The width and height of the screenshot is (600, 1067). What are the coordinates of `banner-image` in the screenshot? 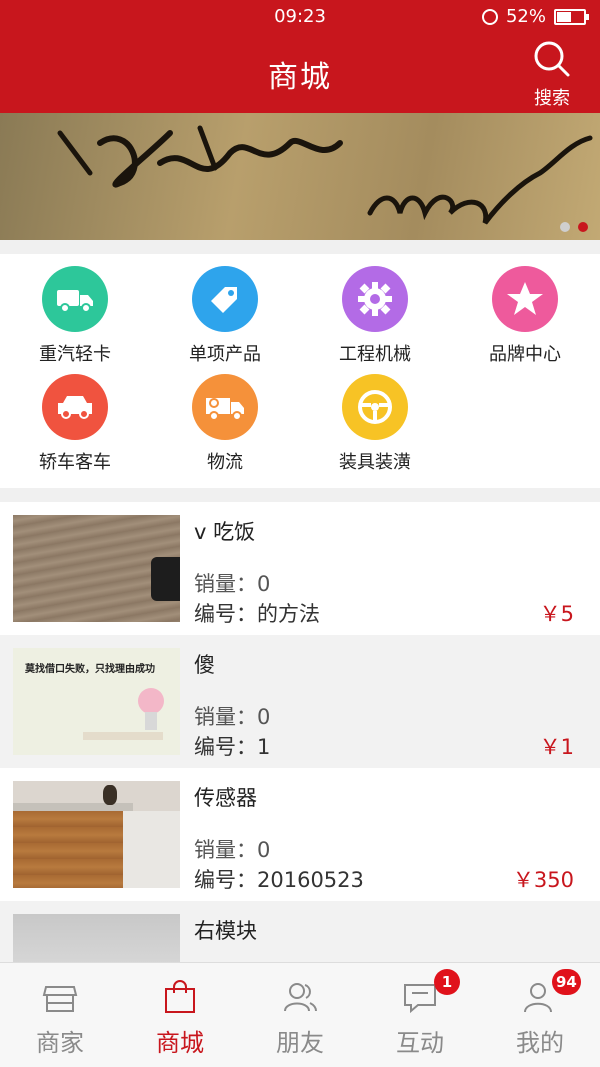 It's located at (325, 175).